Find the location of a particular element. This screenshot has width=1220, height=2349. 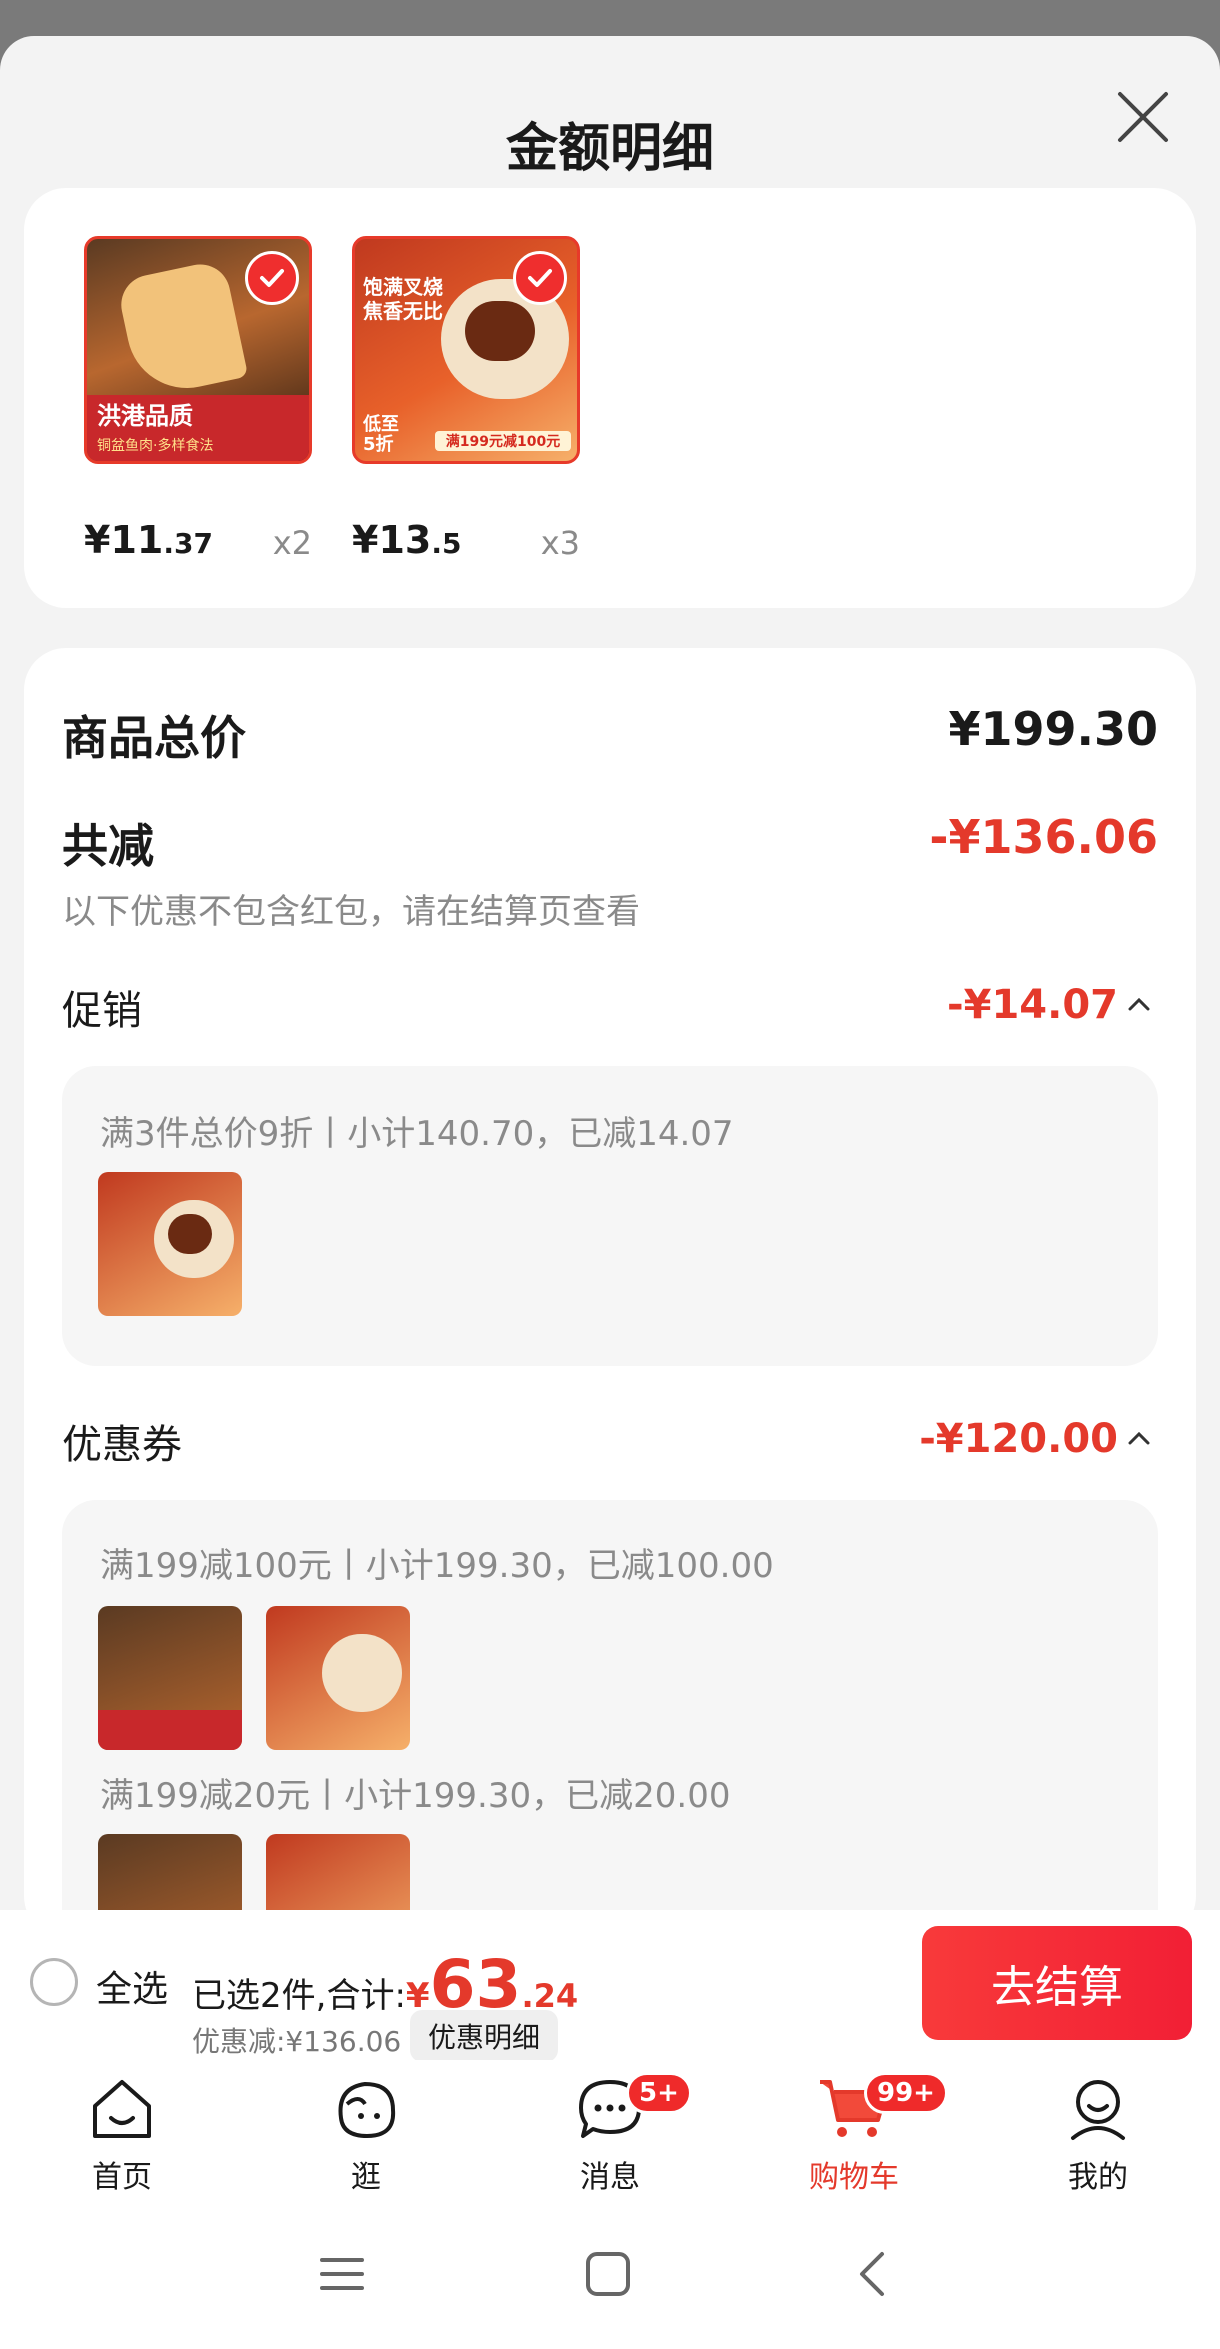

promo-label: 促销 is located at coordinates (102, 1011).